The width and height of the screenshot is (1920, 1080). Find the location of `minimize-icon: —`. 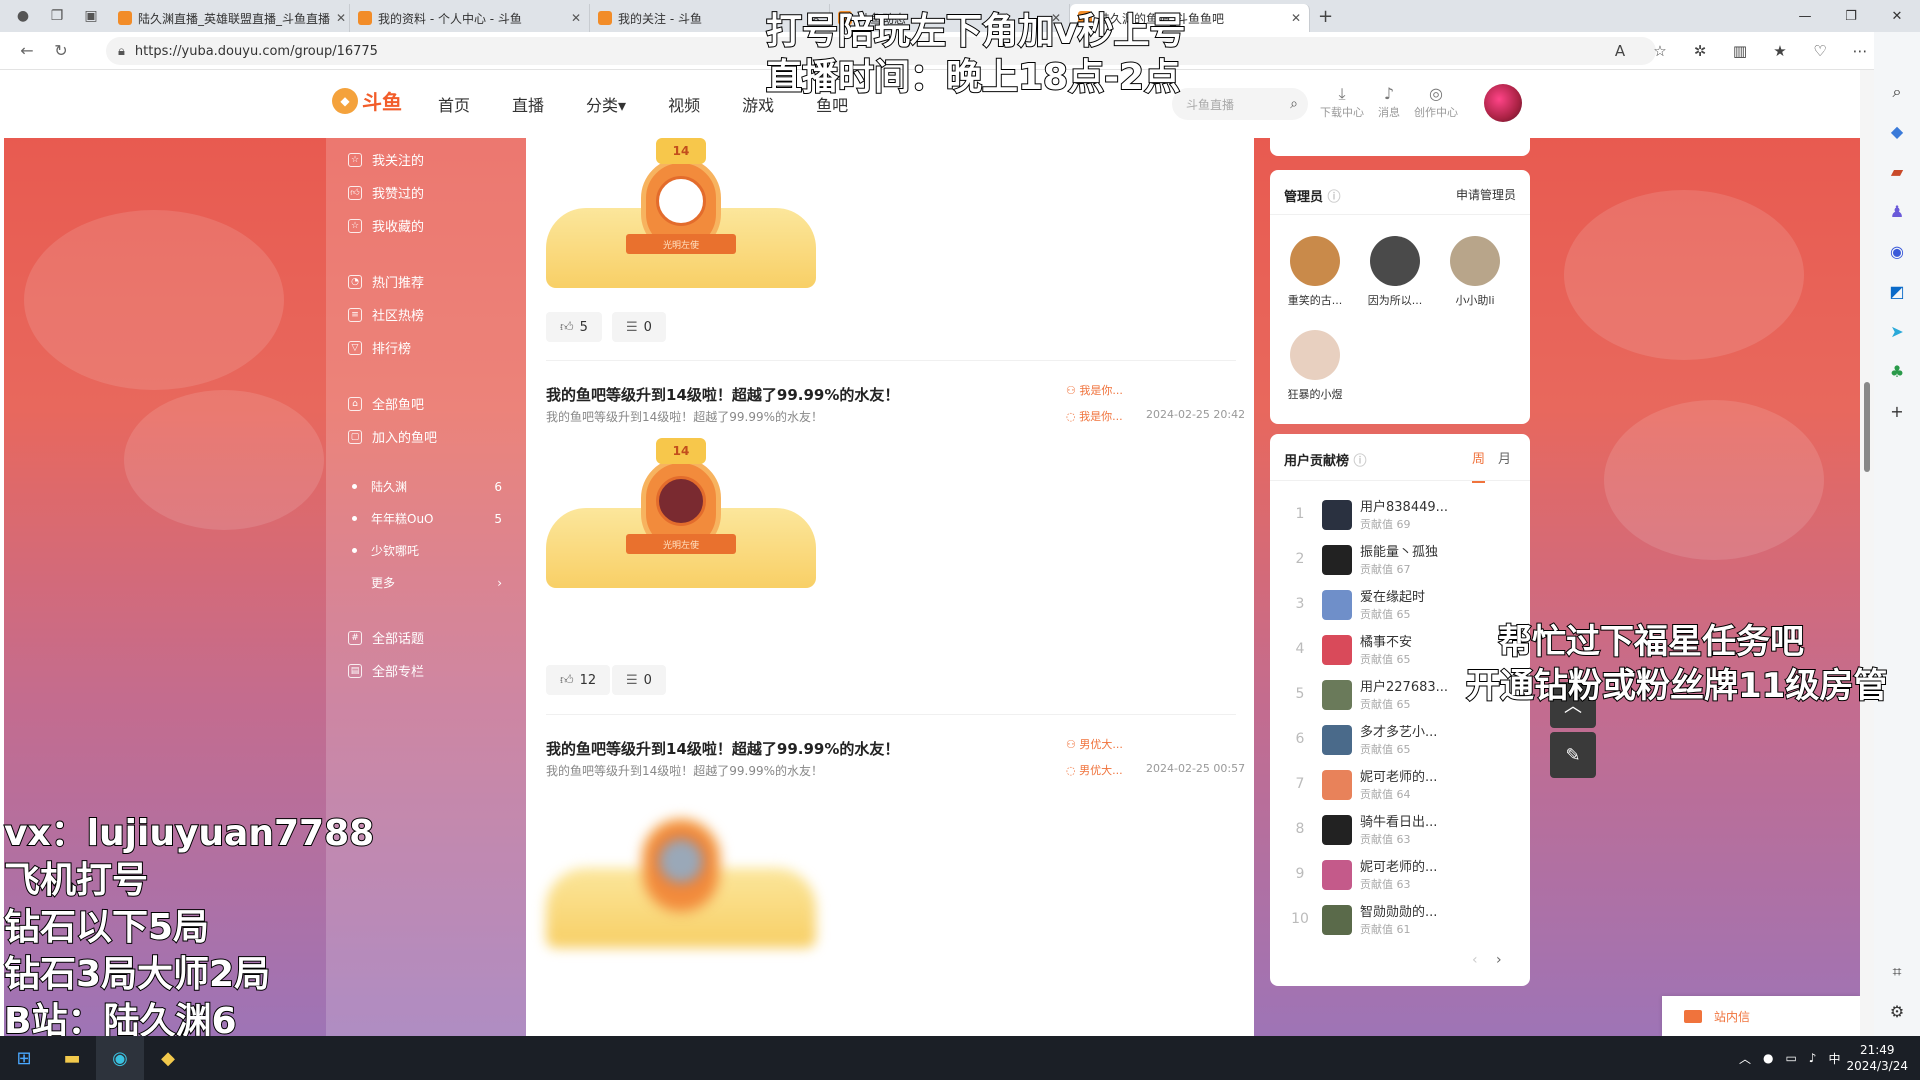

minimize-icon: — is located at coordinates (1805, 16).